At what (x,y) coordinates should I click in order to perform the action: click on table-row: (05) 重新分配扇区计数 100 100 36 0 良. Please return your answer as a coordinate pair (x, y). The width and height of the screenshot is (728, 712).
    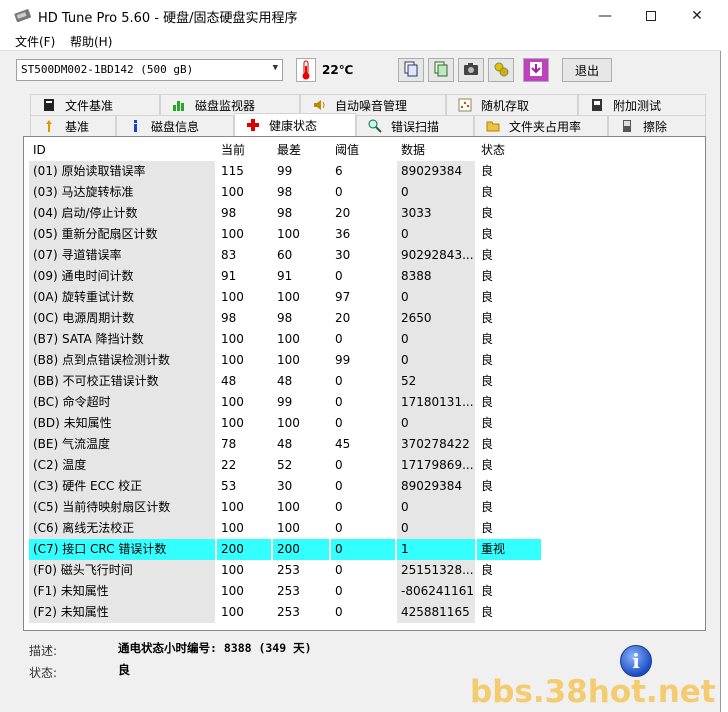
    Looking at the image, I should click on (289, 234).